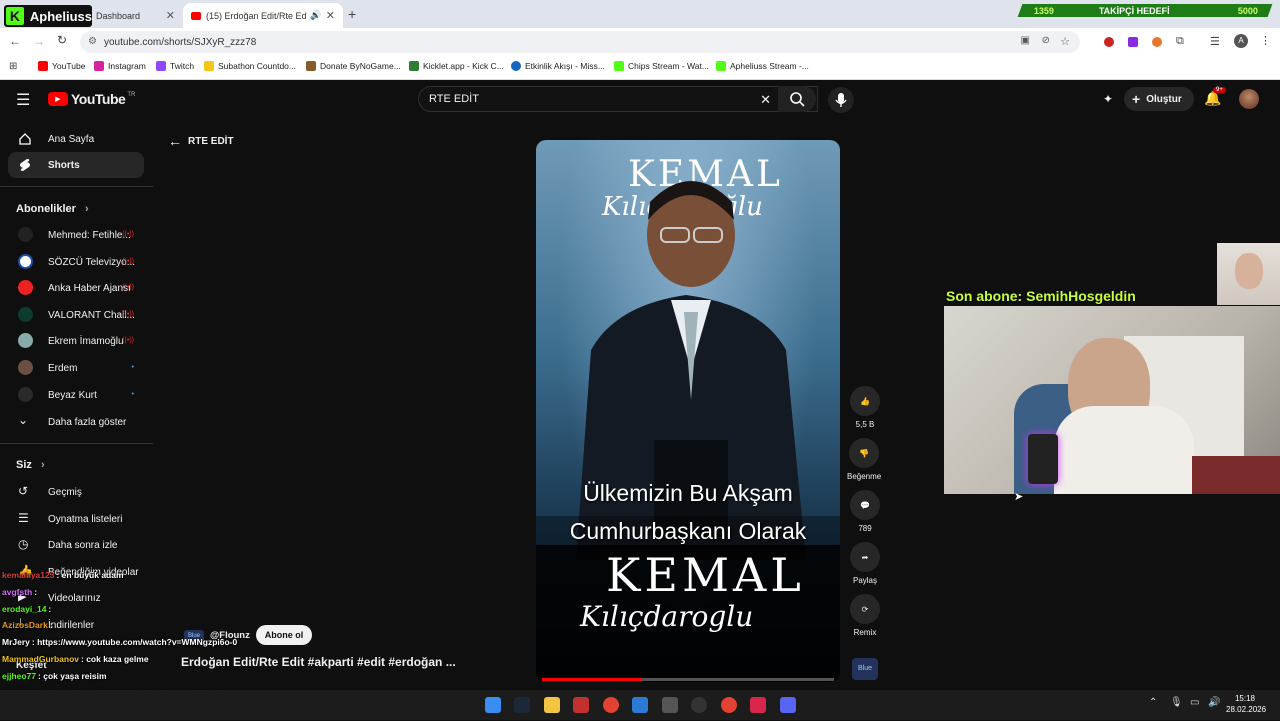 This screenshot has height=721, width=1280. What do you see at coordinates (1194, 702) in the screenshot?
I see `network-icon: ▭` at bounding box center [1194, 702].